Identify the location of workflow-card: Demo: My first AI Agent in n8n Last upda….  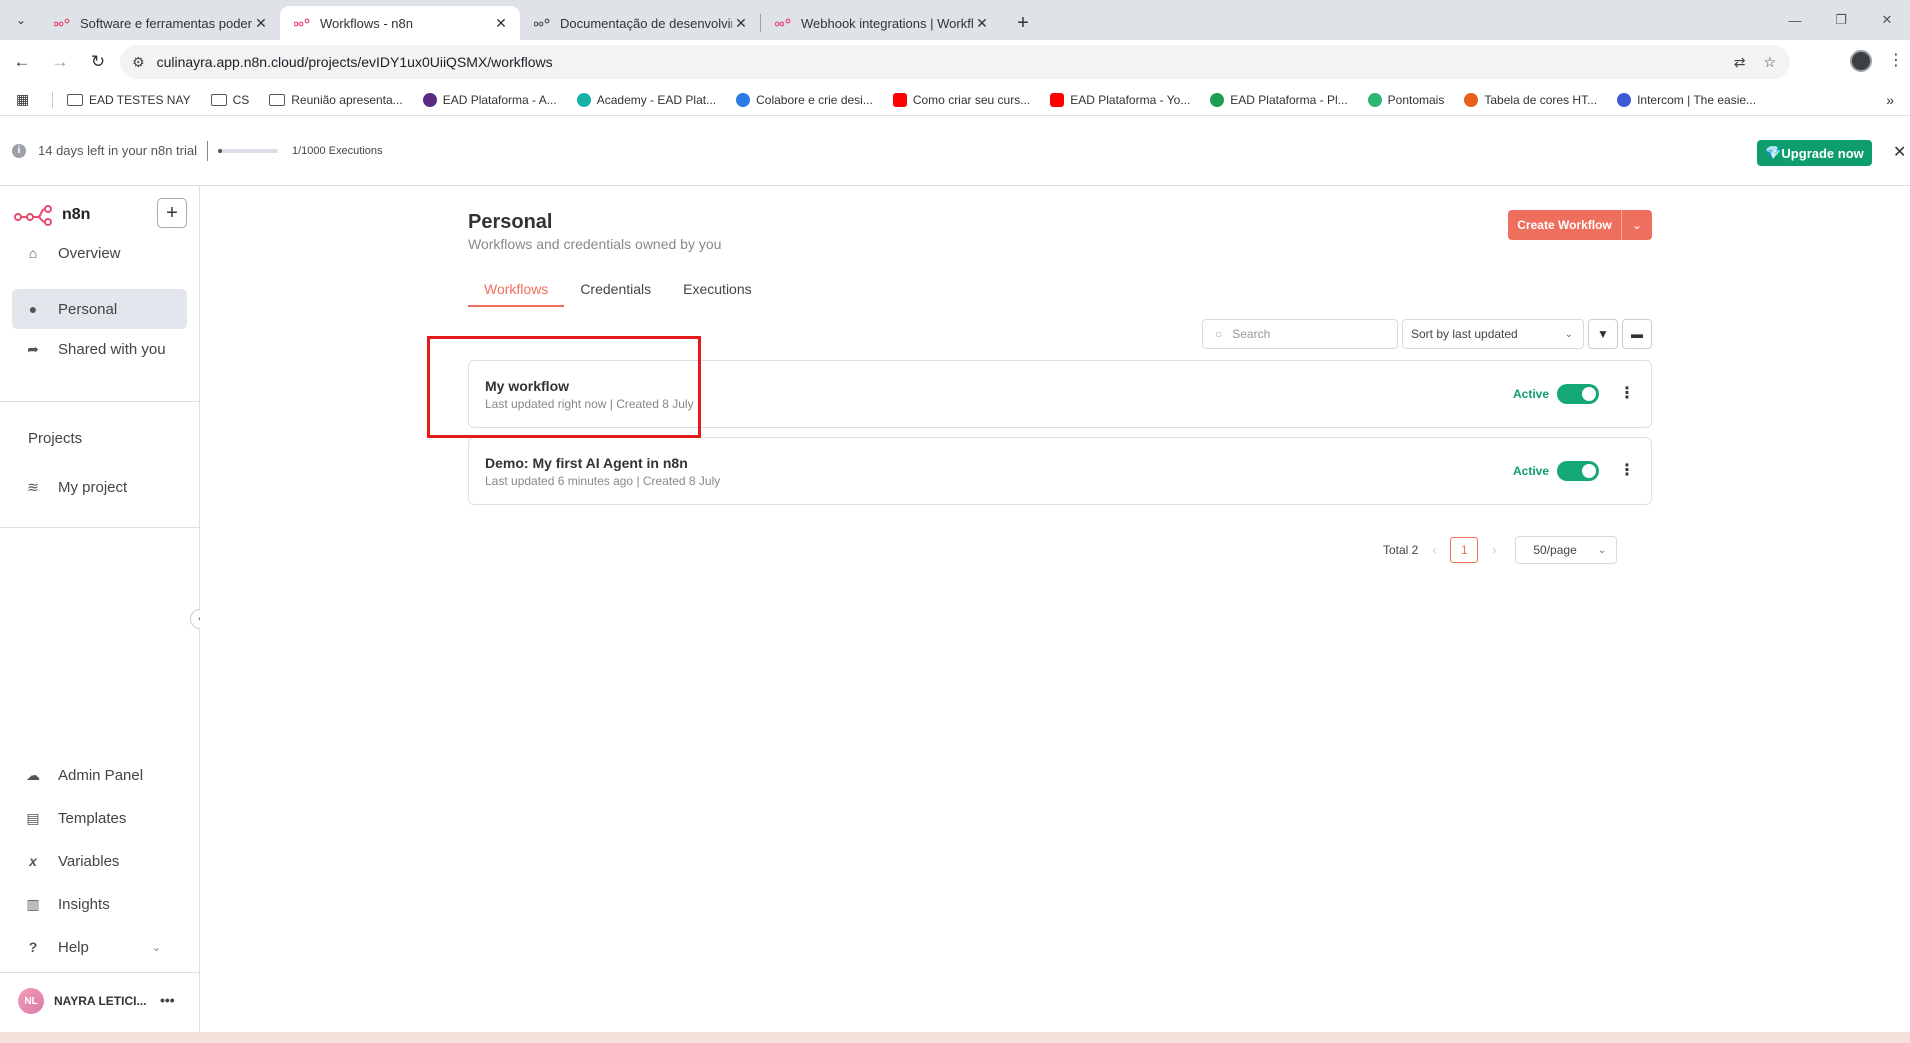
(1060, 471).